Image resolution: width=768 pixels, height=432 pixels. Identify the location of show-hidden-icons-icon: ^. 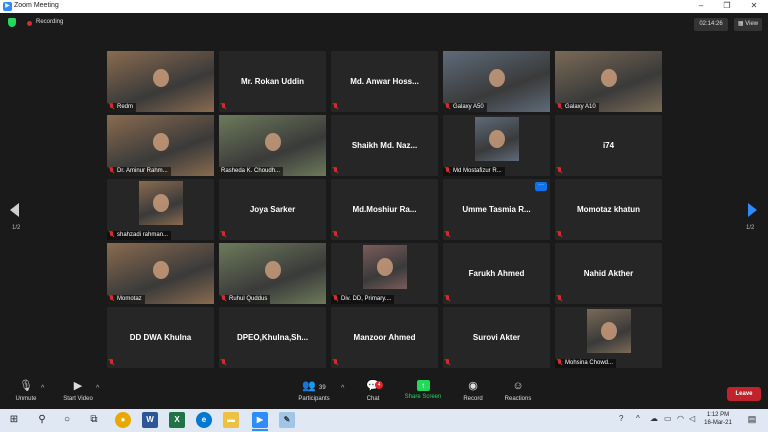
(638, 418).